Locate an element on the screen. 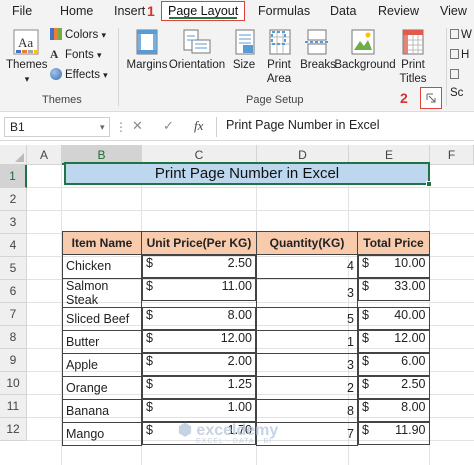 This screenshot has width=474, height=465. themes-dropdown-caret: ▾ is located at coordinates (27, 79).